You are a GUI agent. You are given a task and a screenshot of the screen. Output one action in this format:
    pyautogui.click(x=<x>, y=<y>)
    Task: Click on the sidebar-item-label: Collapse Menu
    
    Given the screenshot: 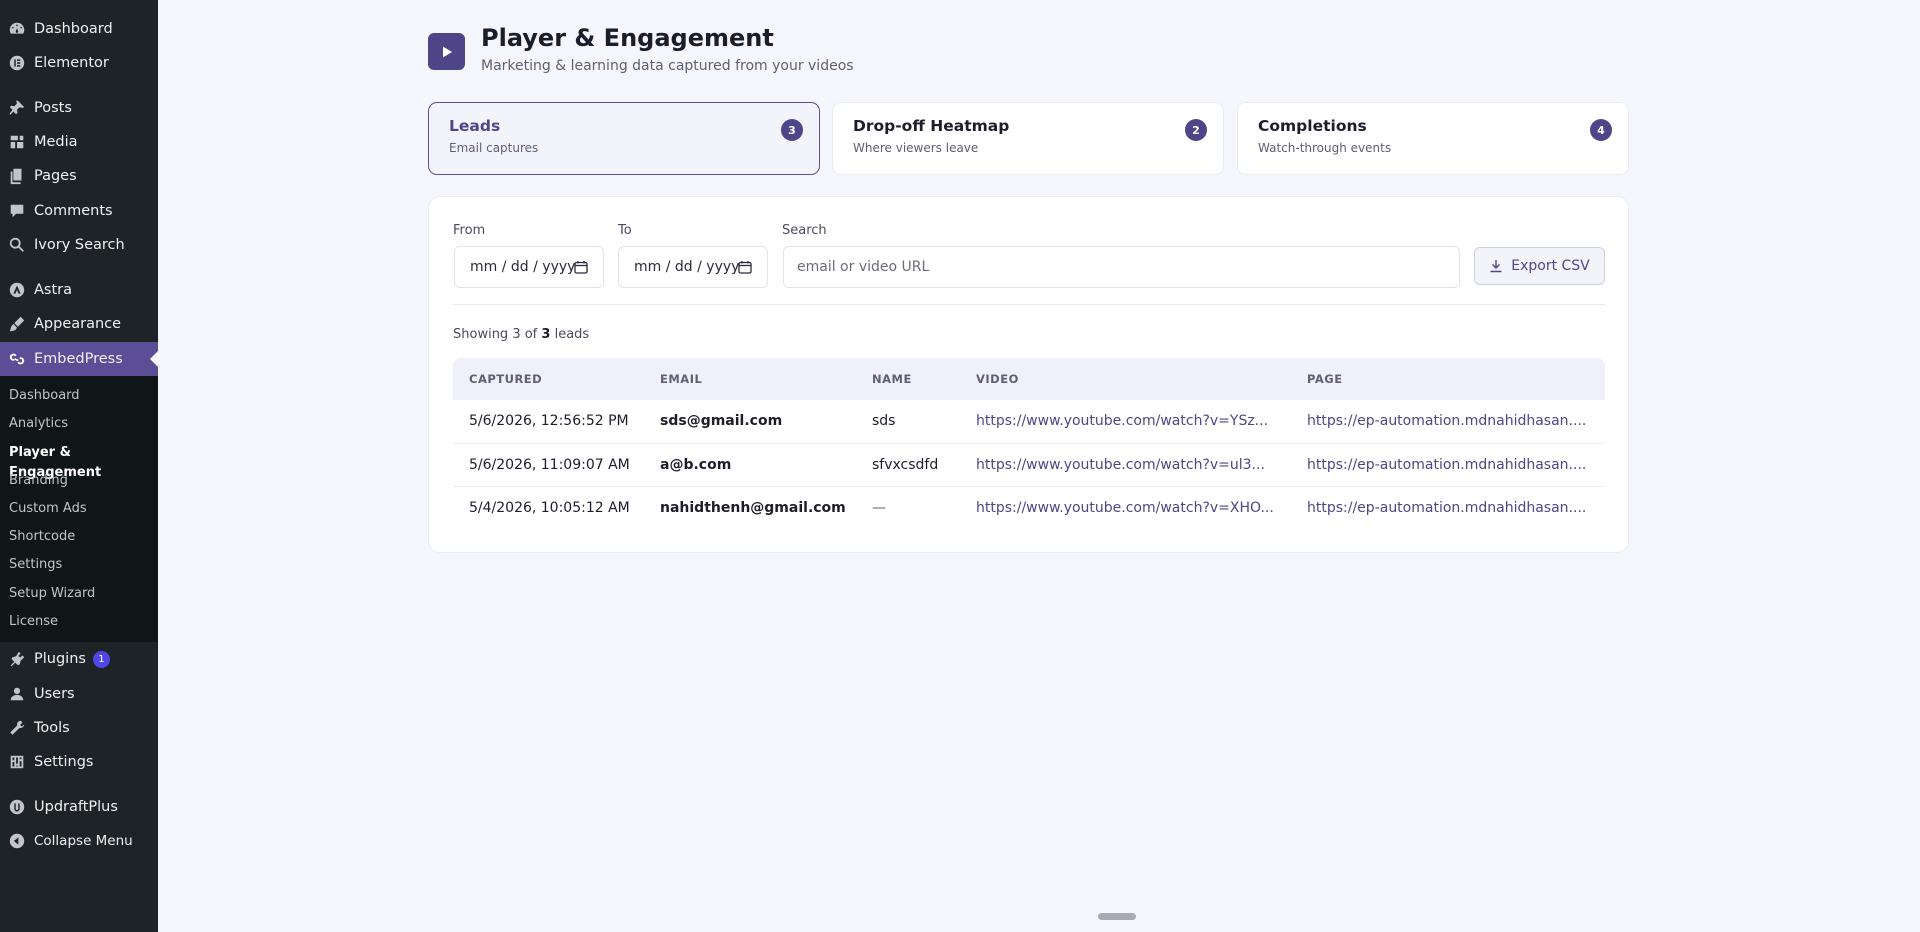 What is the action you would take?
    pyautogui.click(x=83, y=841)
    